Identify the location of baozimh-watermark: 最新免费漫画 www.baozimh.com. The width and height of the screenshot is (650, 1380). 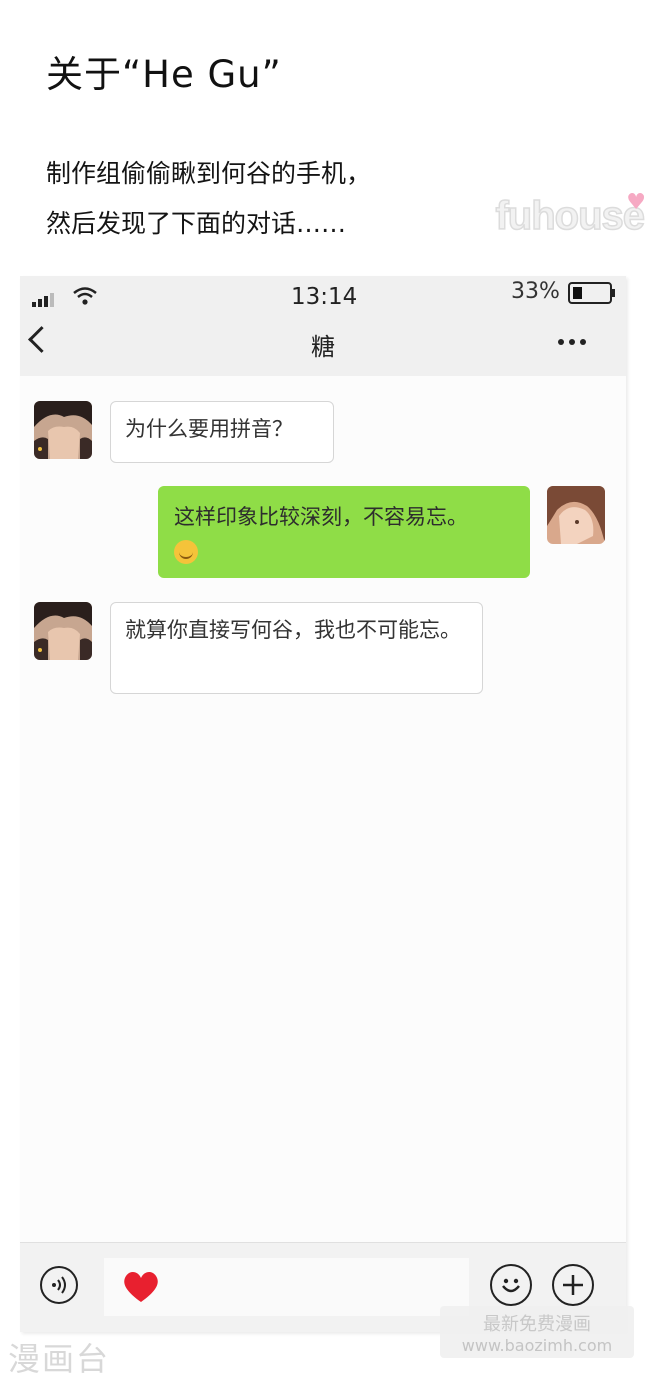
(537, 1332).